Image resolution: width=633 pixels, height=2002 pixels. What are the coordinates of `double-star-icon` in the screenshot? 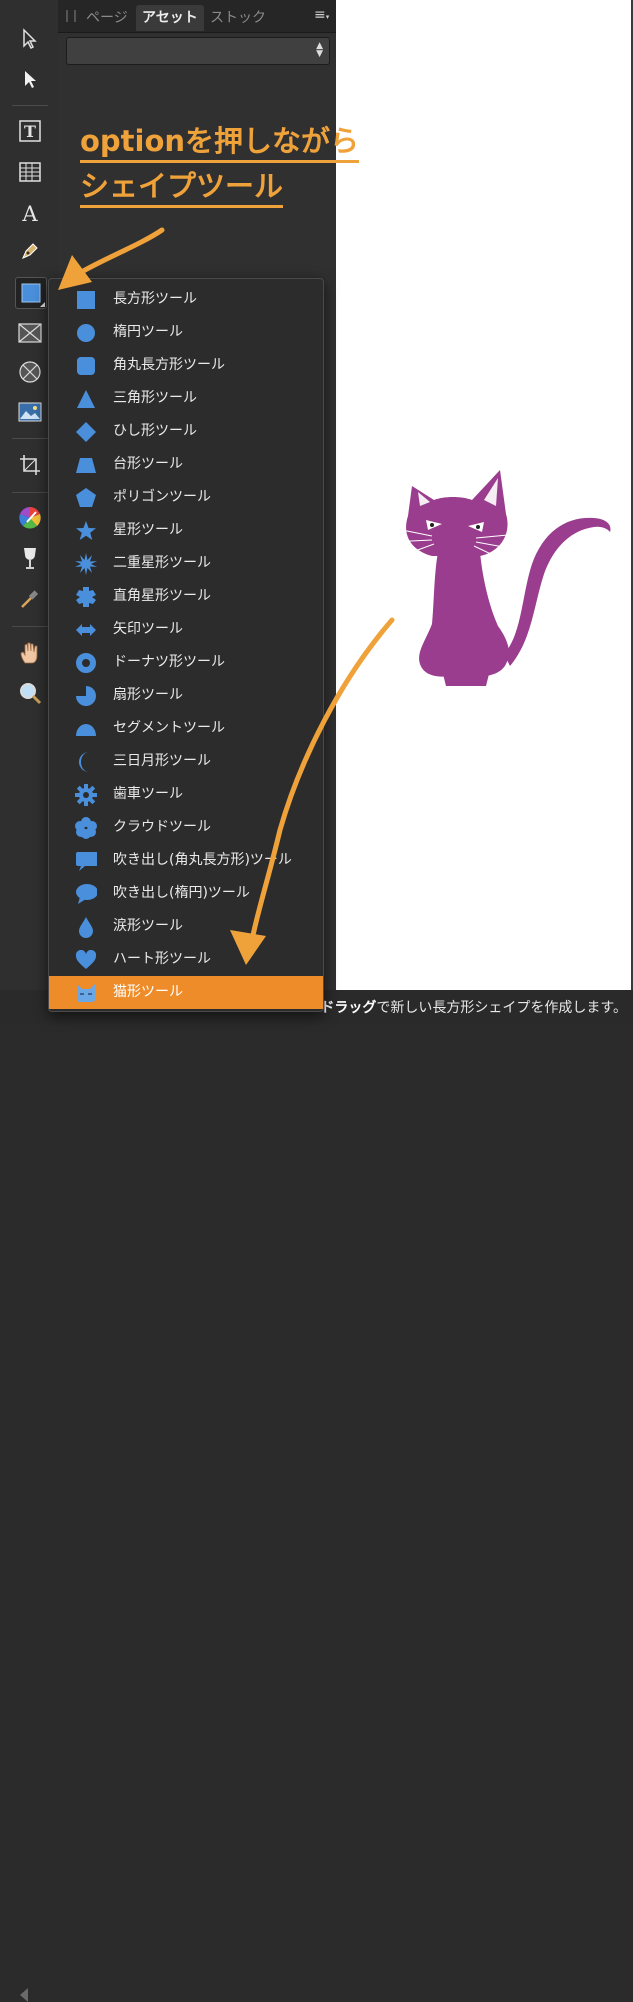 It's located at (86, 564).